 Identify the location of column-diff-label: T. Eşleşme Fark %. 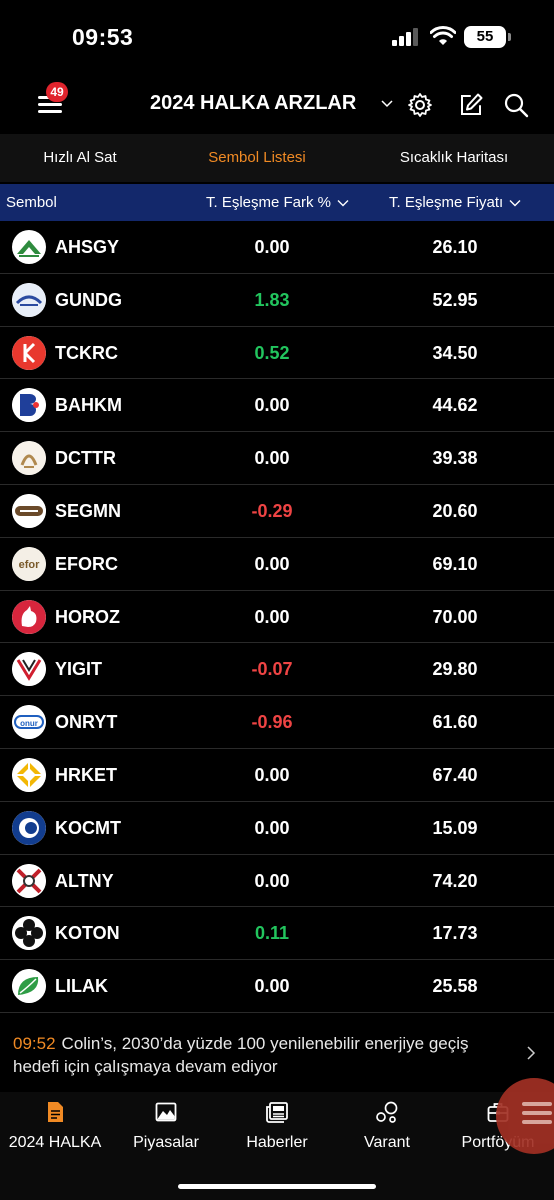
(269, 202).